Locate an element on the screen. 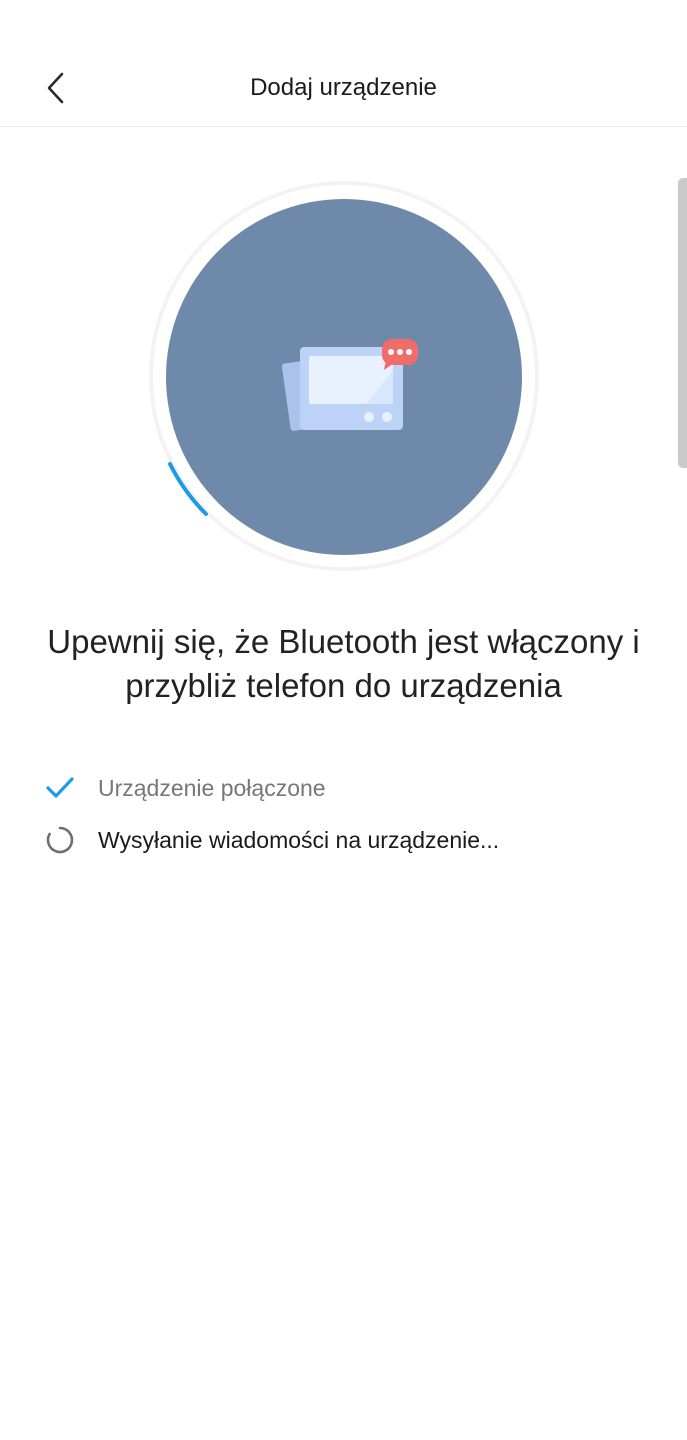 This screenshot has height=1440, width=687. status-label: Urządzenie połączone is located at coordinates (212, 788).